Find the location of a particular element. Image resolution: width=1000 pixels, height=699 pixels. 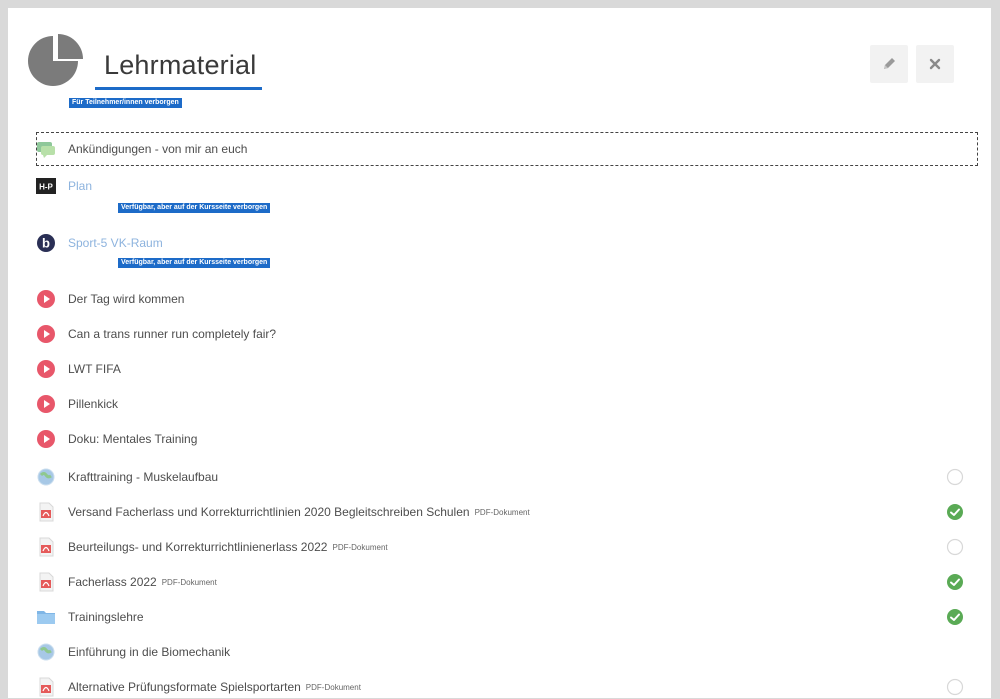

svg-text: H-P is located at coordinates (46, 187).